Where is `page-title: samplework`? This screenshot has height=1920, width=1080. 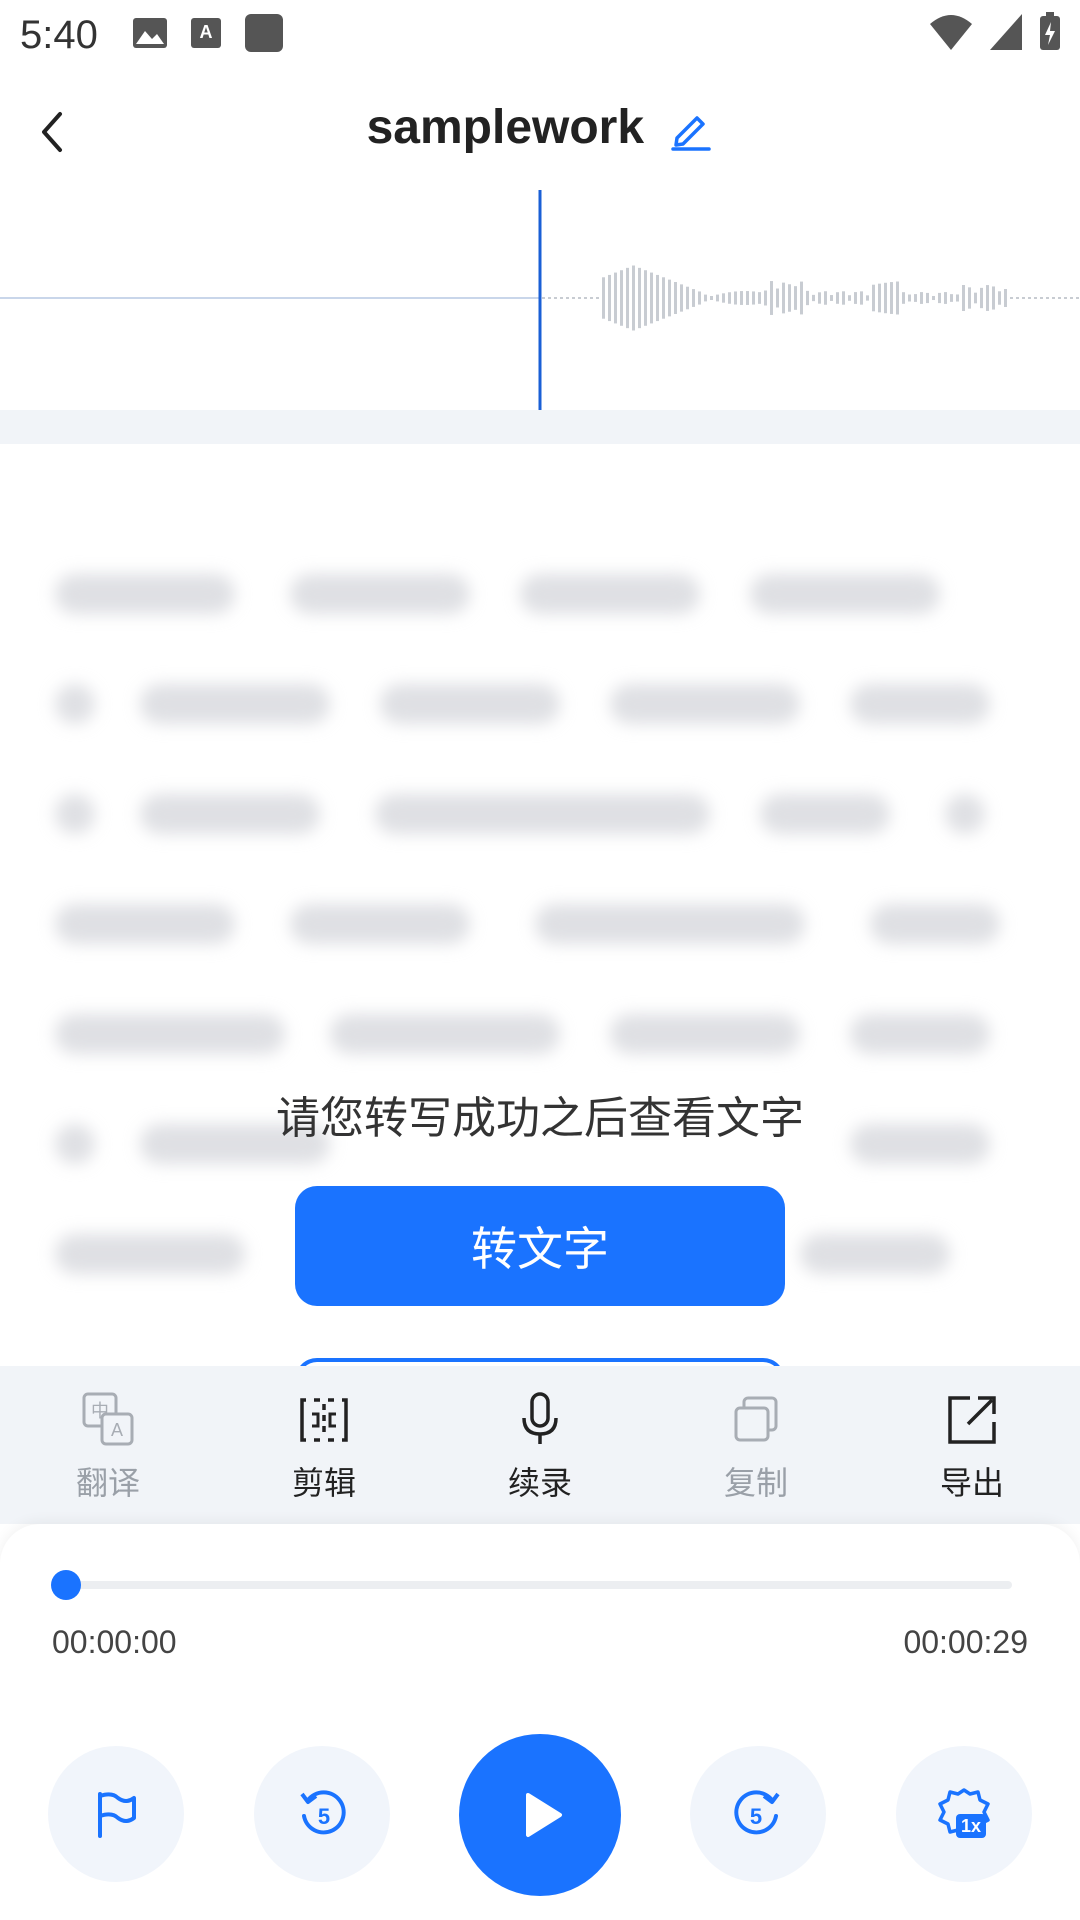
page-title: samplework is located at coordinates (505, 127).